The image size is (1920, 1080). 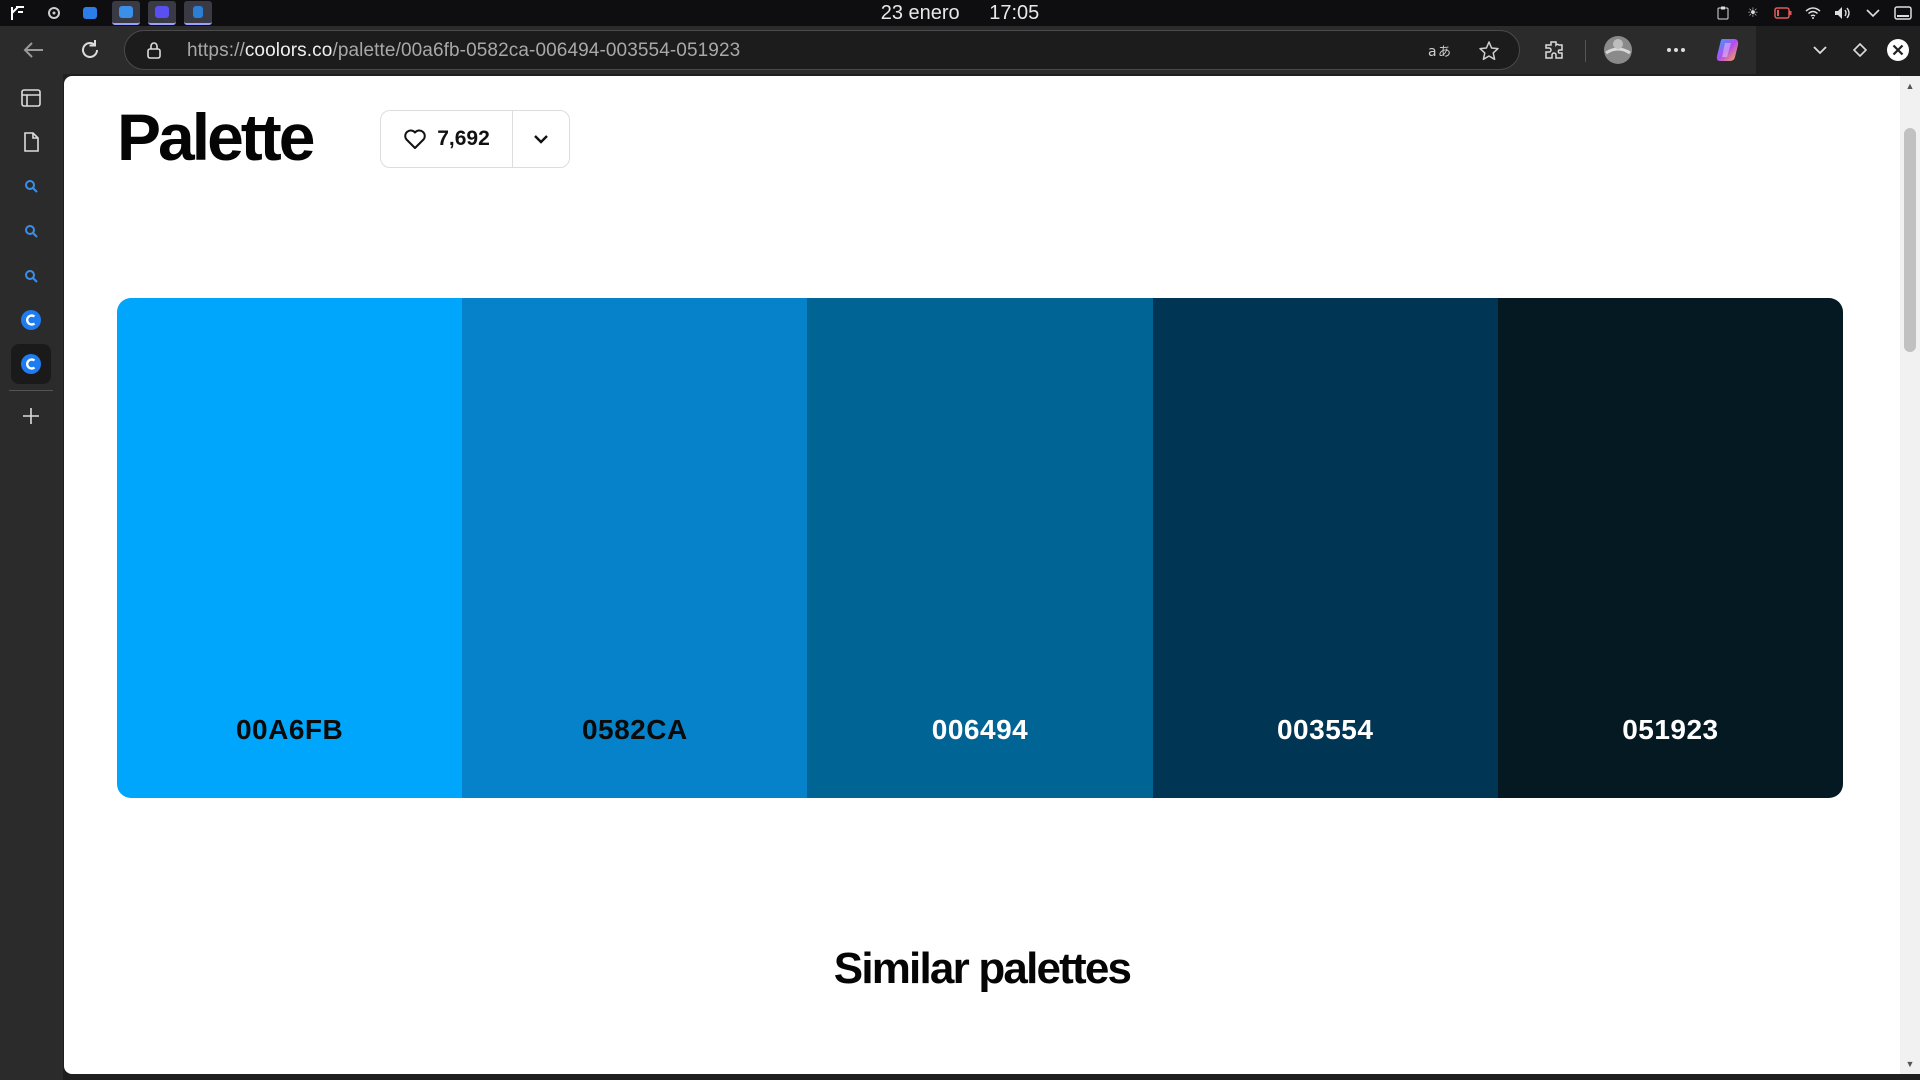 What do you see at coordinates (216, 137) in the screenshot?
I see `page-title: Palette` at bounding box center [216, 137].